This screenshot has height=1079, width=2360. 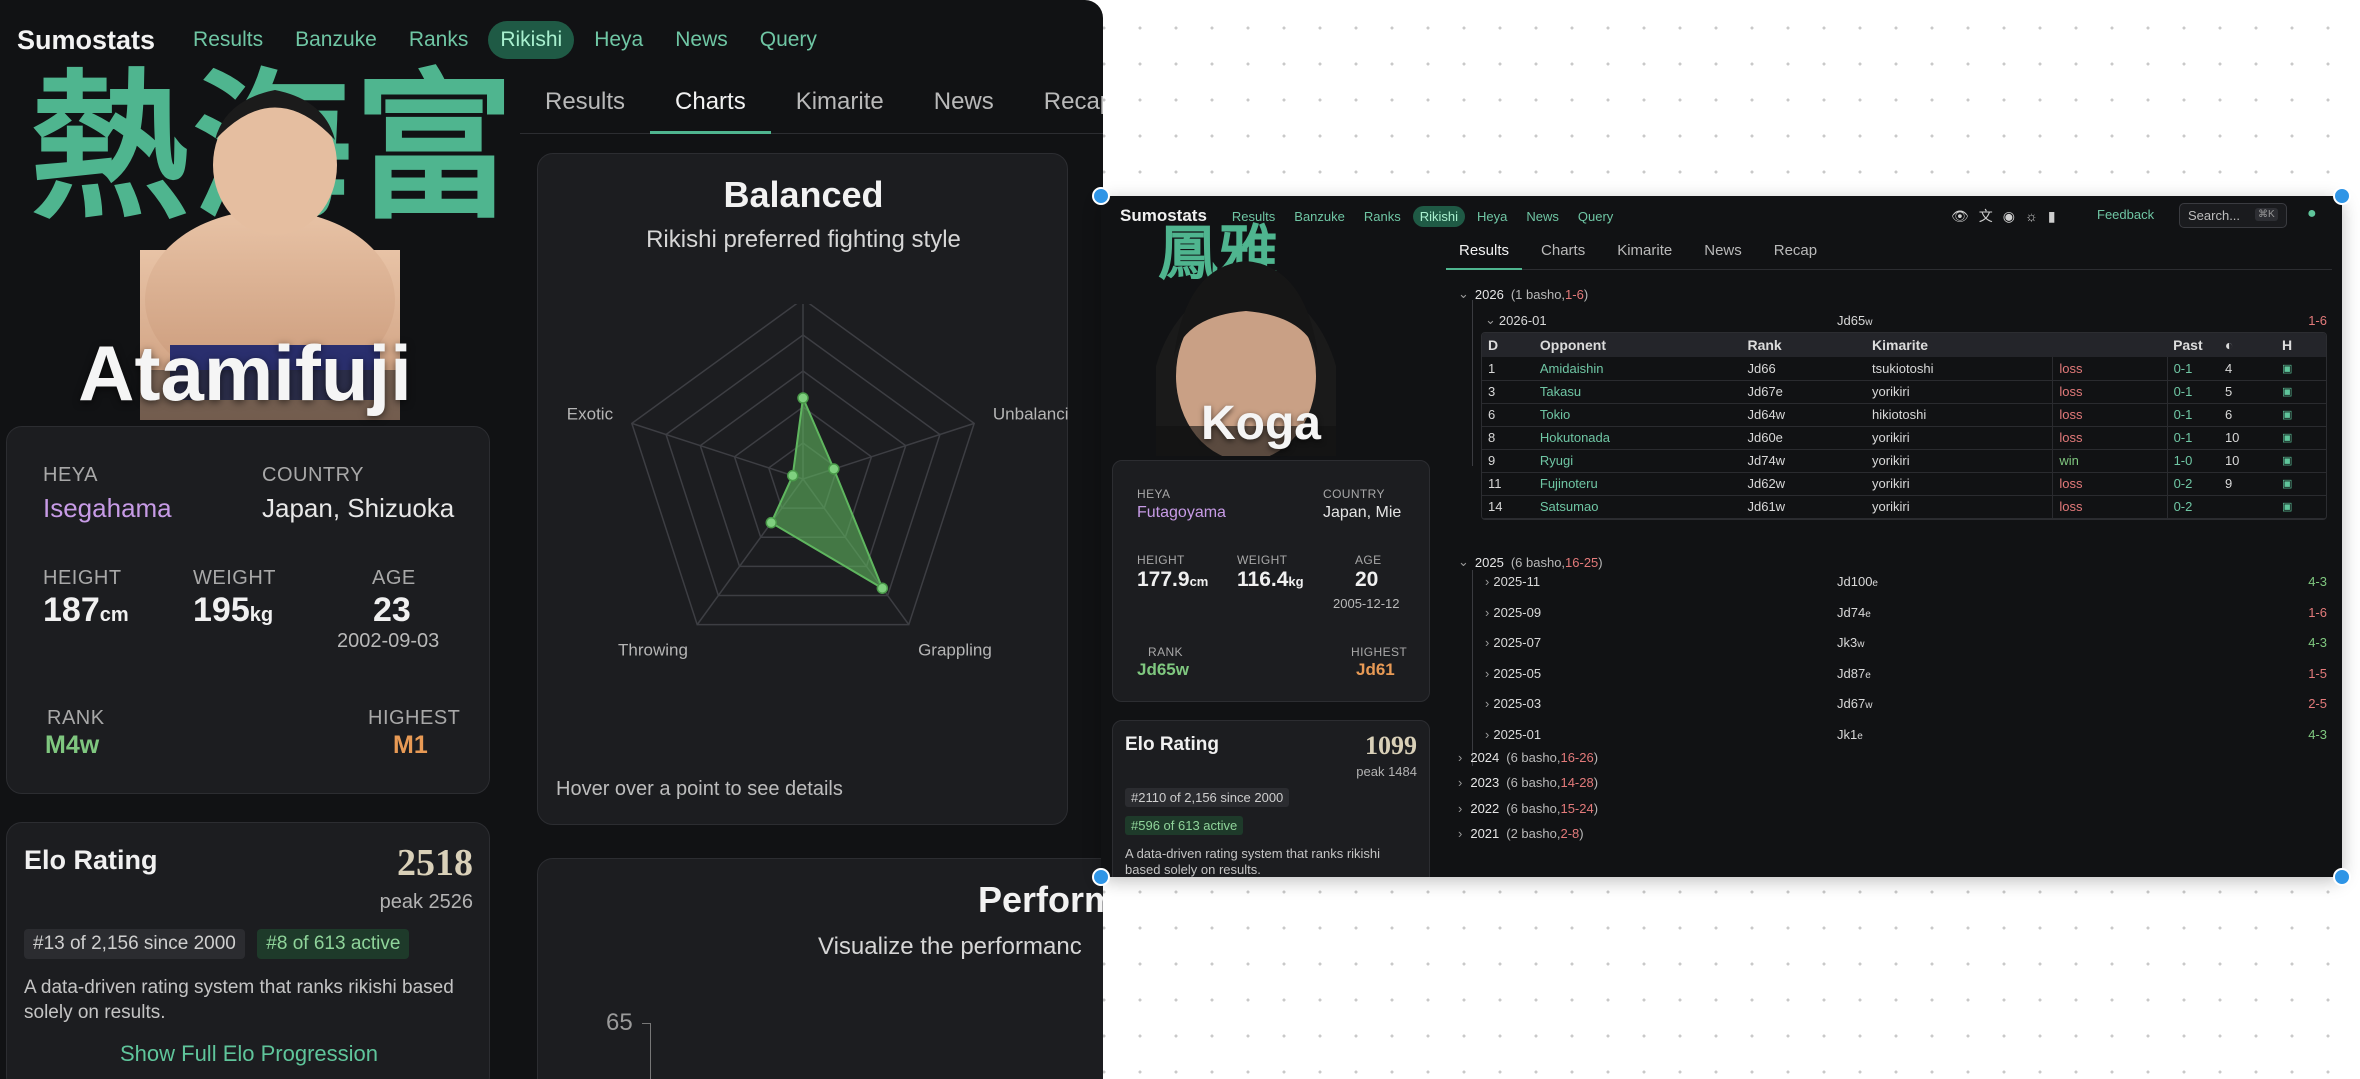 I want to click on basho-2026-01-row: ⌄ 2026-01 Jd65w 1-6, so click(x=1906, y=320).